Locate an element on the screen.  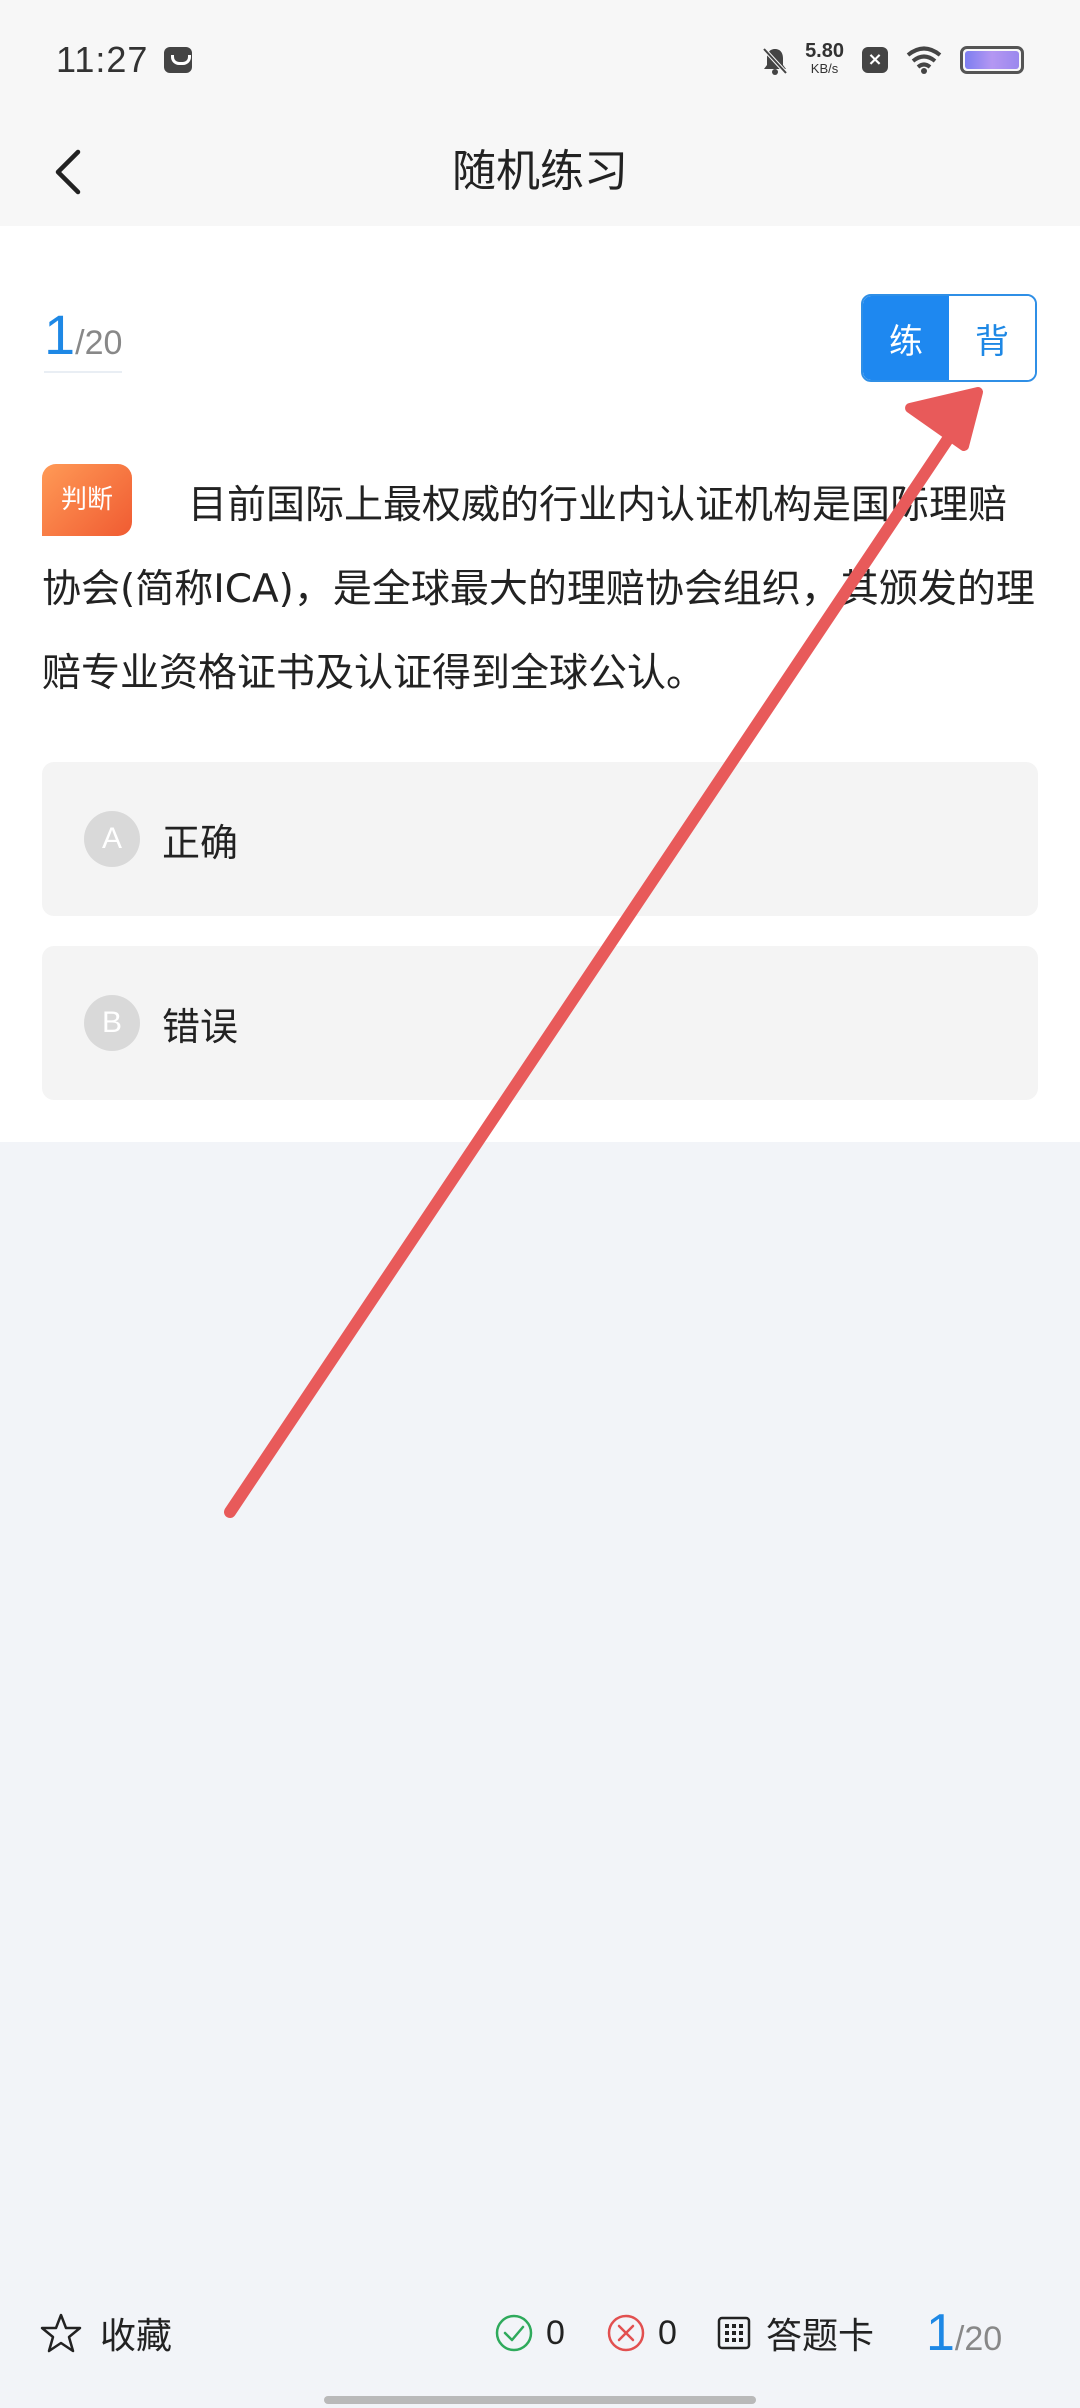
option-letter: B is located at coordinates (112, 1023).